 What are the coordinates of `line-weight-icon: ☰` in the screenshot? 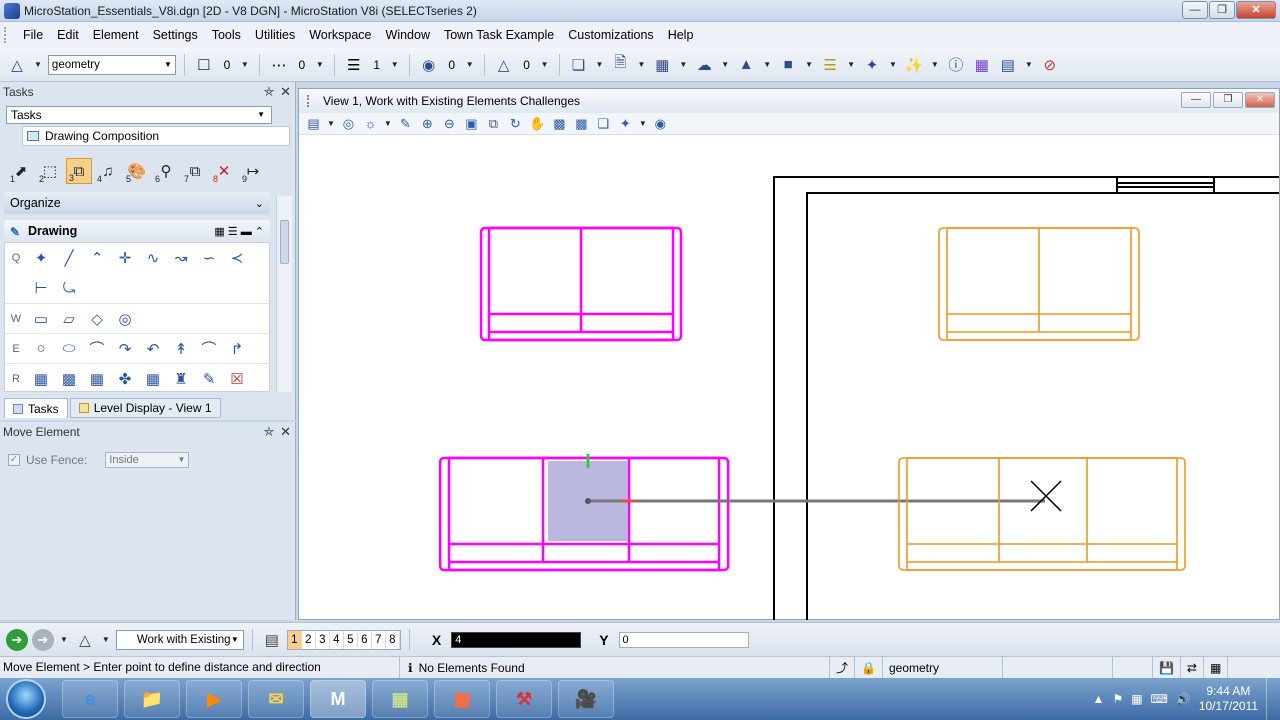 It's located at (354, 65).